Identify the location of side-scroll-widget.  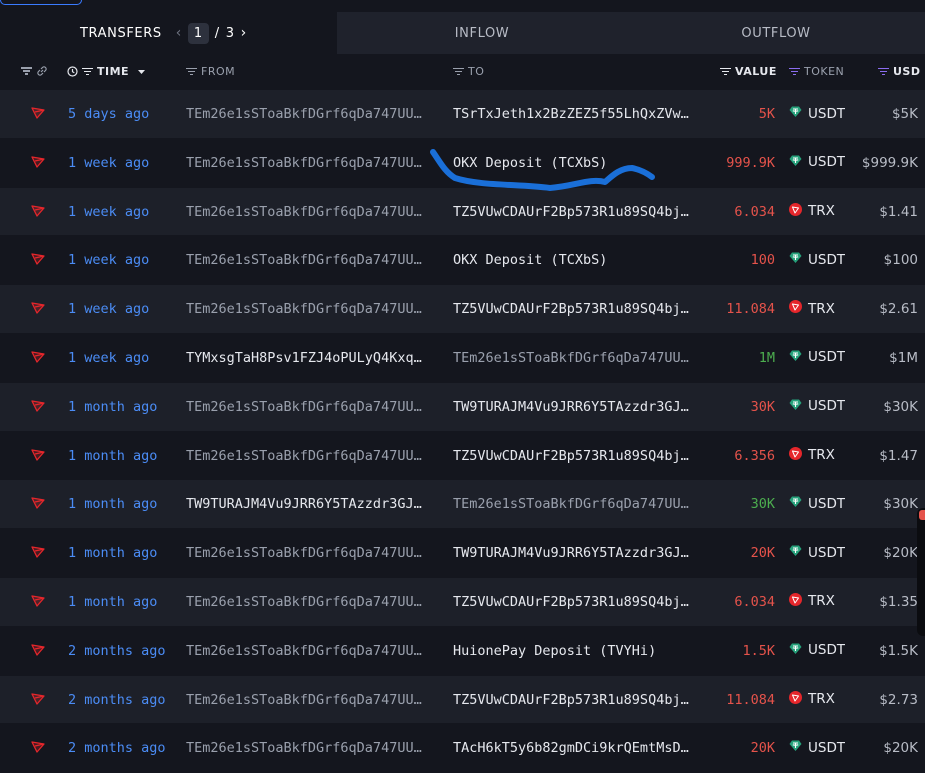
(921, 572).